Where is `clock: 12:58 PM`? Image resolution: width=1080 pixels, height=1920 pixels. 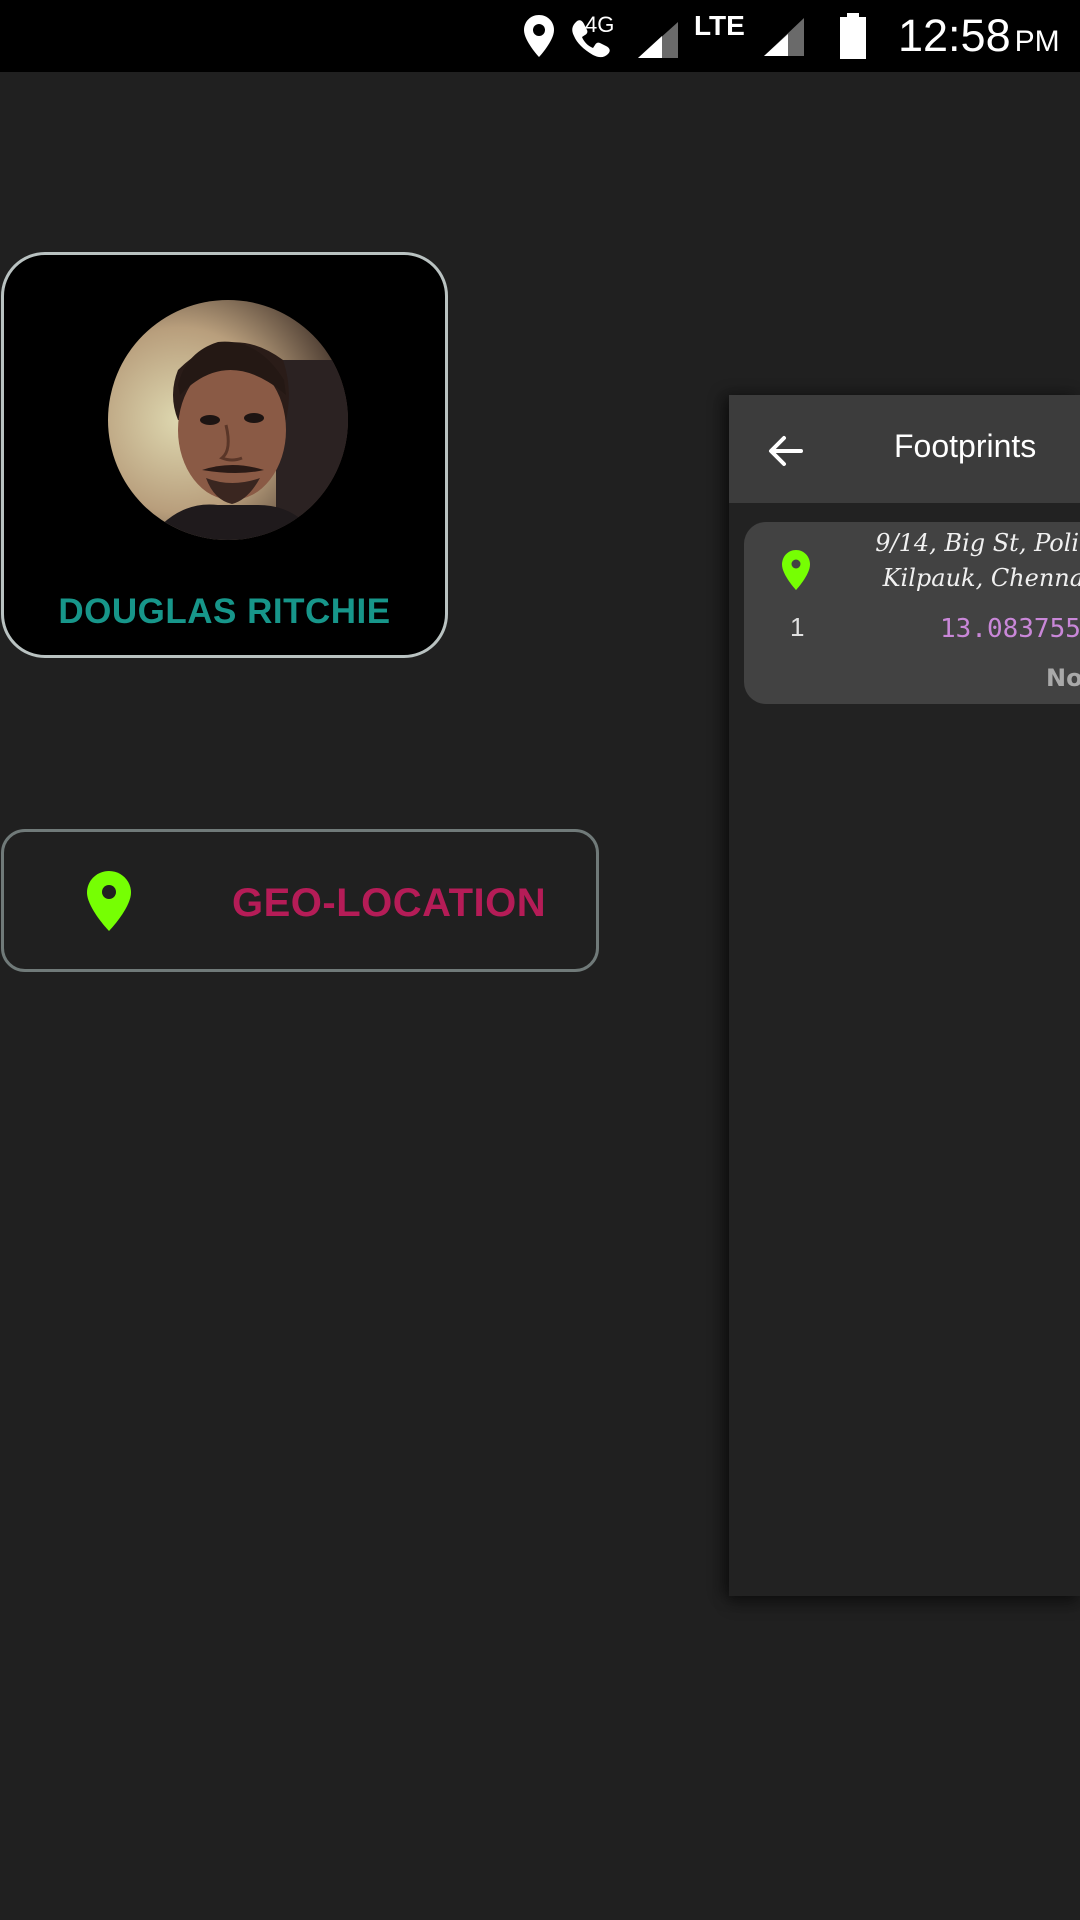
clock: 12:58 PM is located at coordinates (979, 36).